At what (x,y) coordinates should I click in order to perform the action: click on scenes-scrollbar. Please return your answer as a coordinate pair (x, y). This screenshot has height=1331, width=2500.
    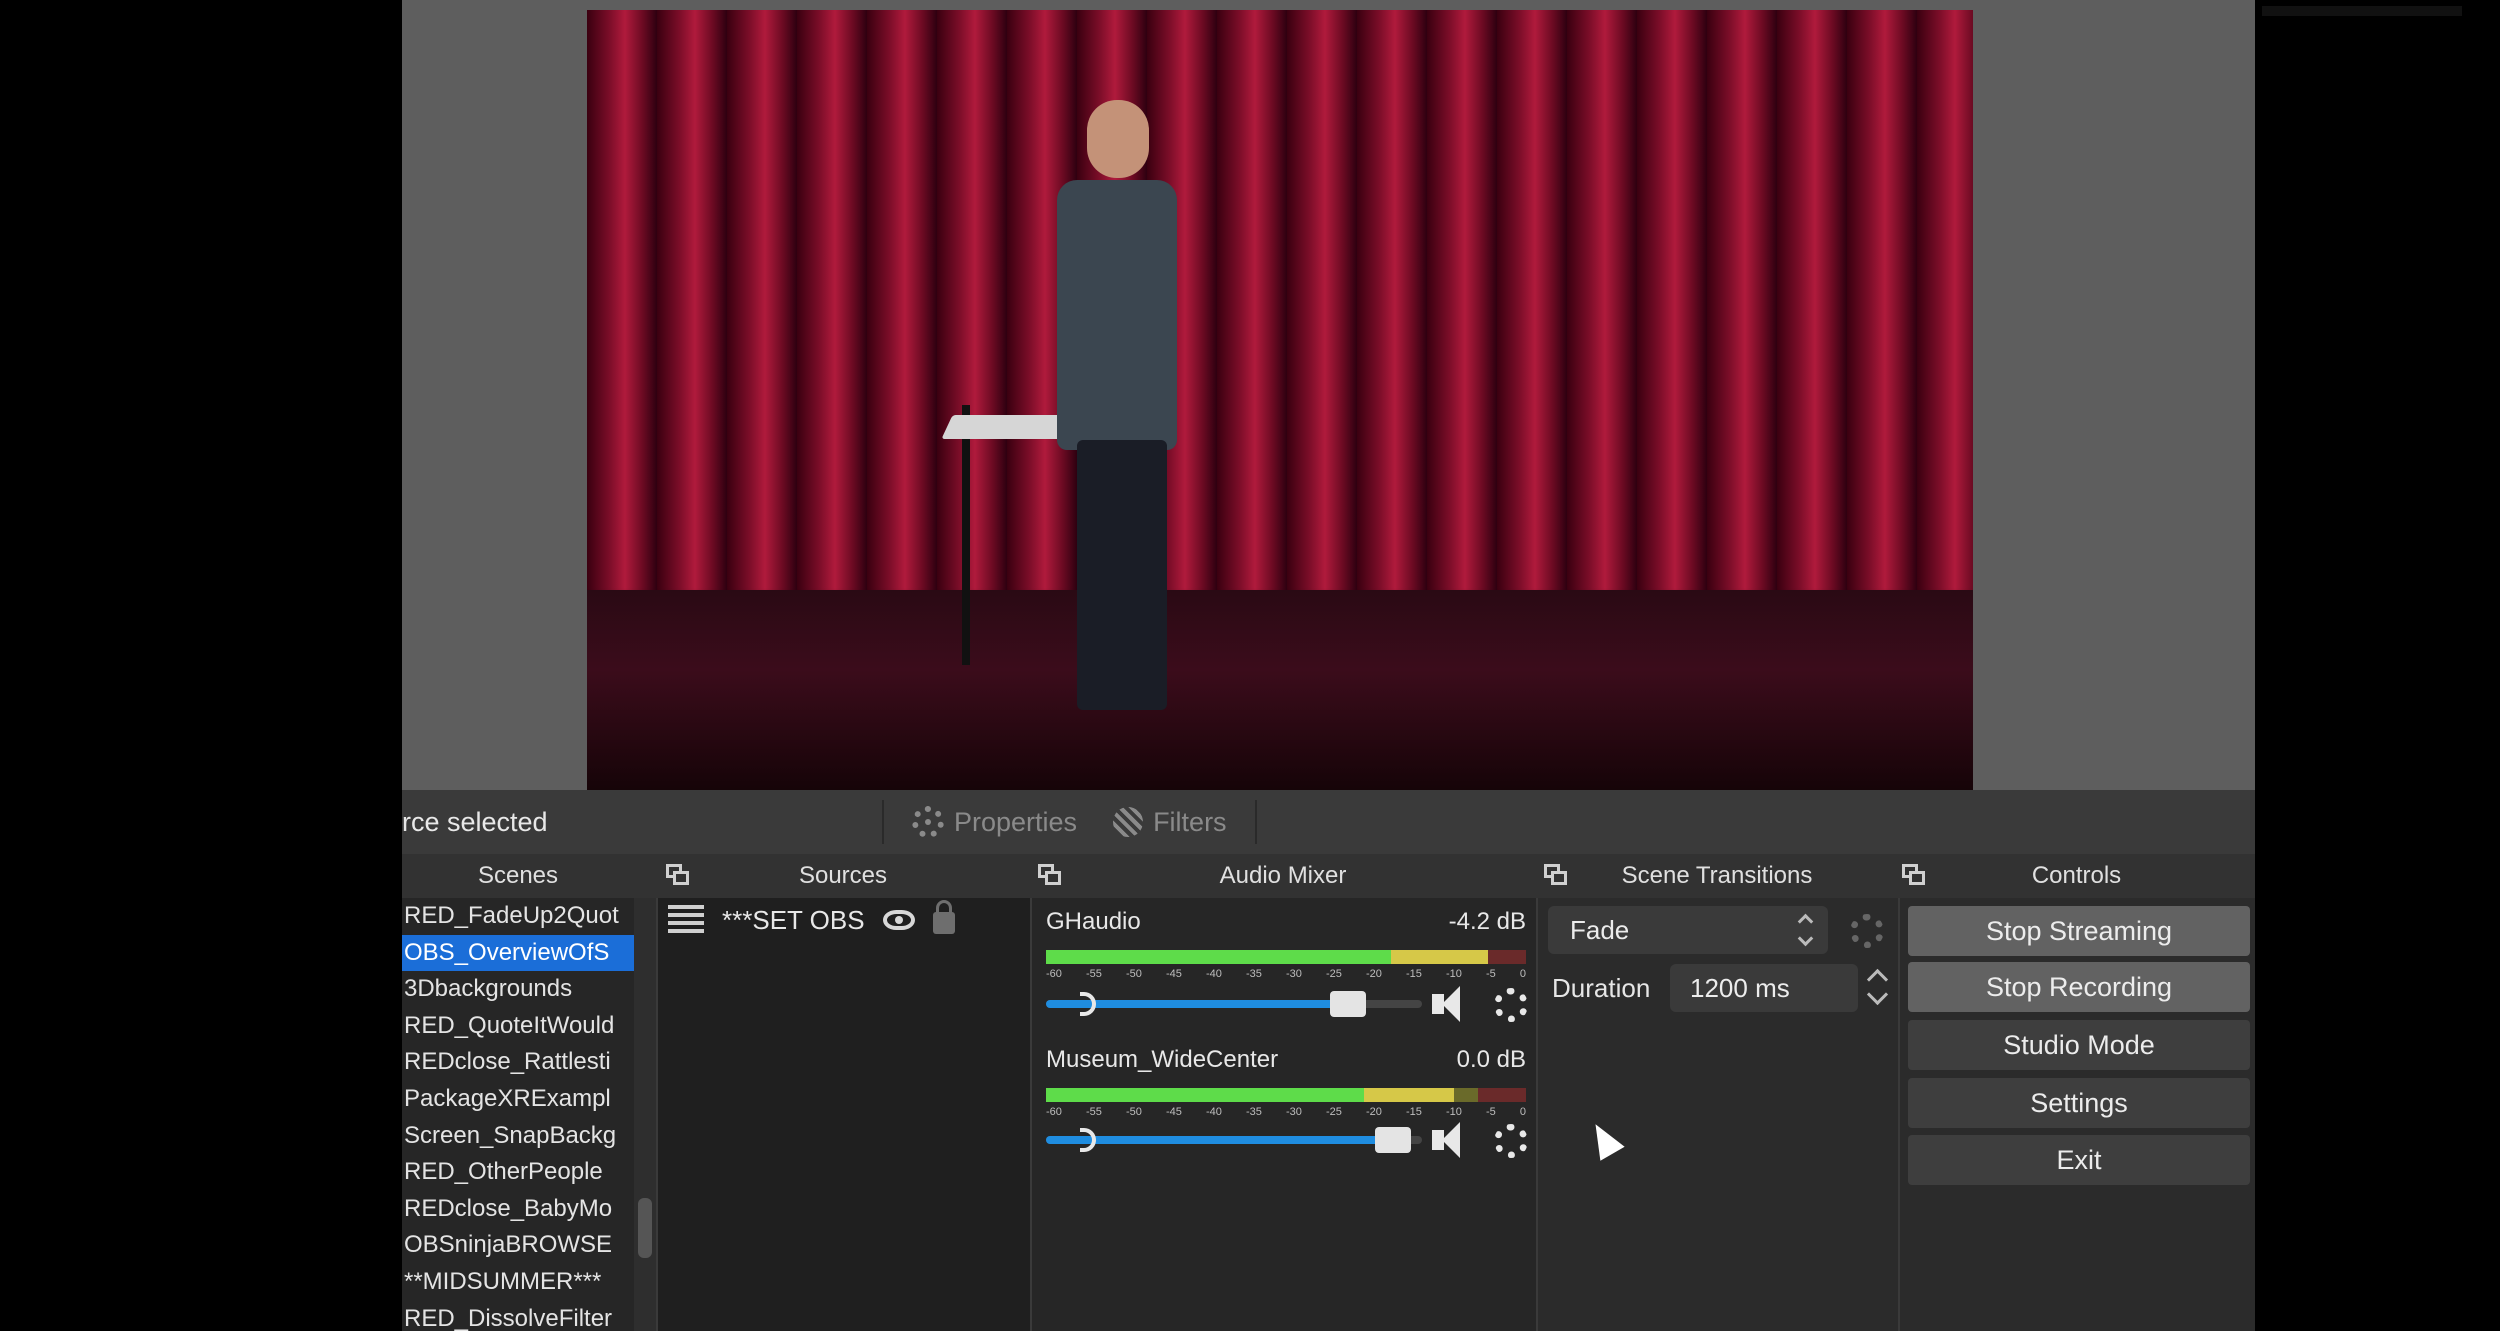
    Looking at the image, I should click on (645, 1114).